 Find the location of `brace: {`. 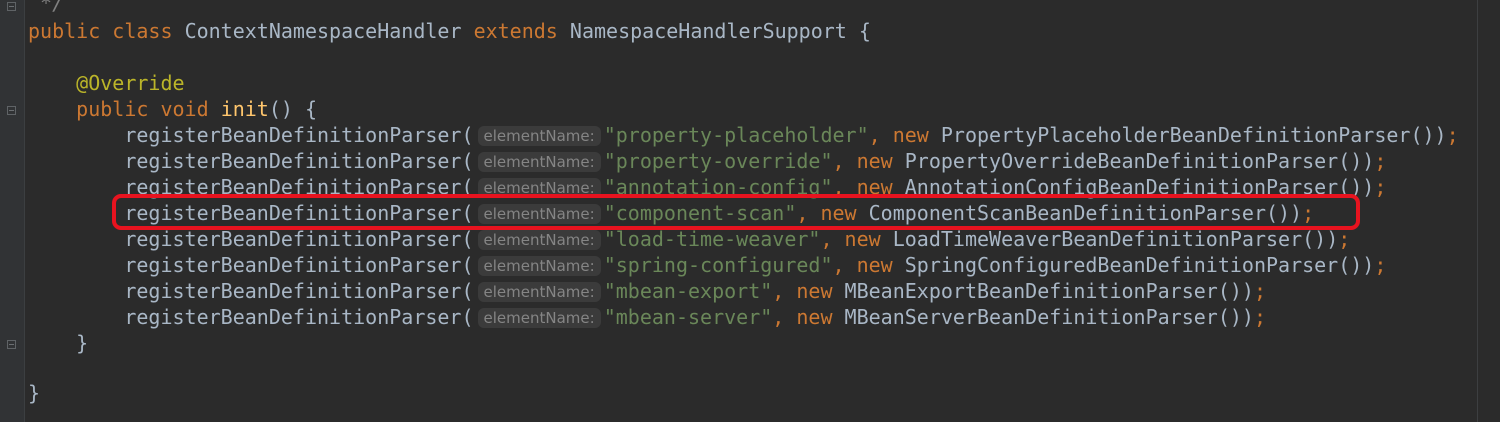

brace: { is located at coordinates (864, 31).